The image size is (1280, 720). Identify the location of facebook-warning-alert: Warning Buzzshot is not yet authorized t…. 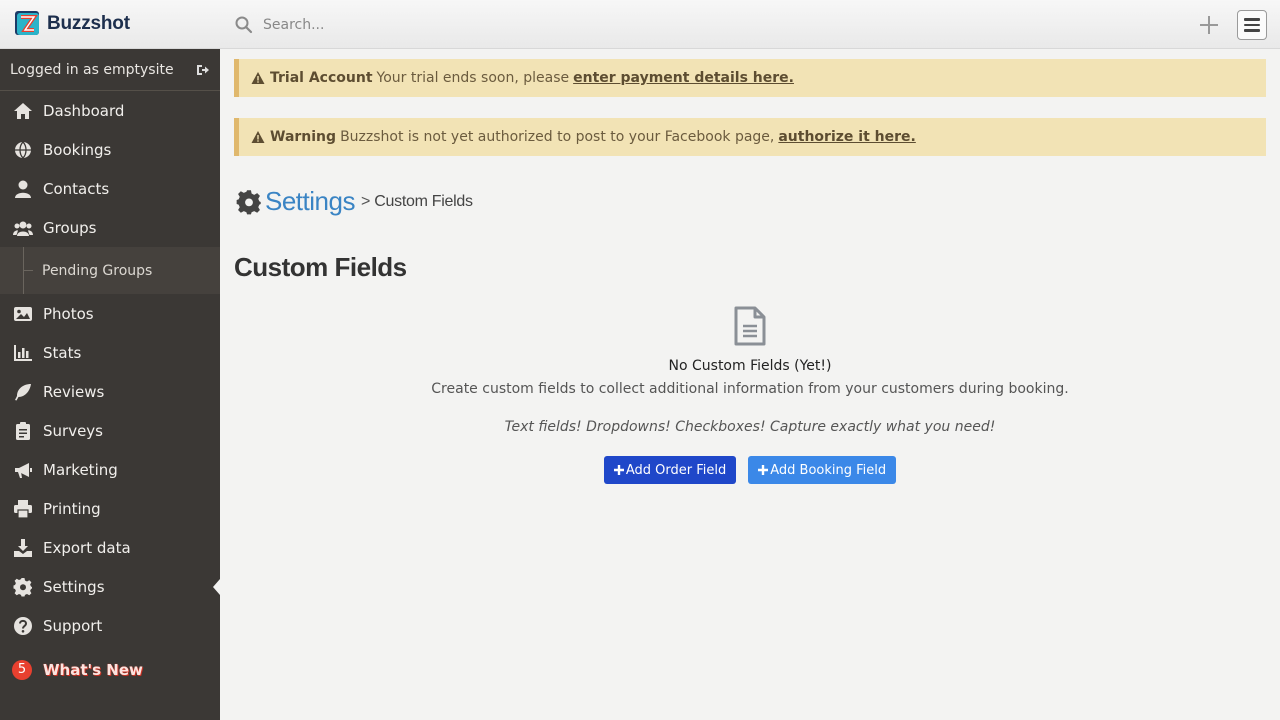
(750, 137).